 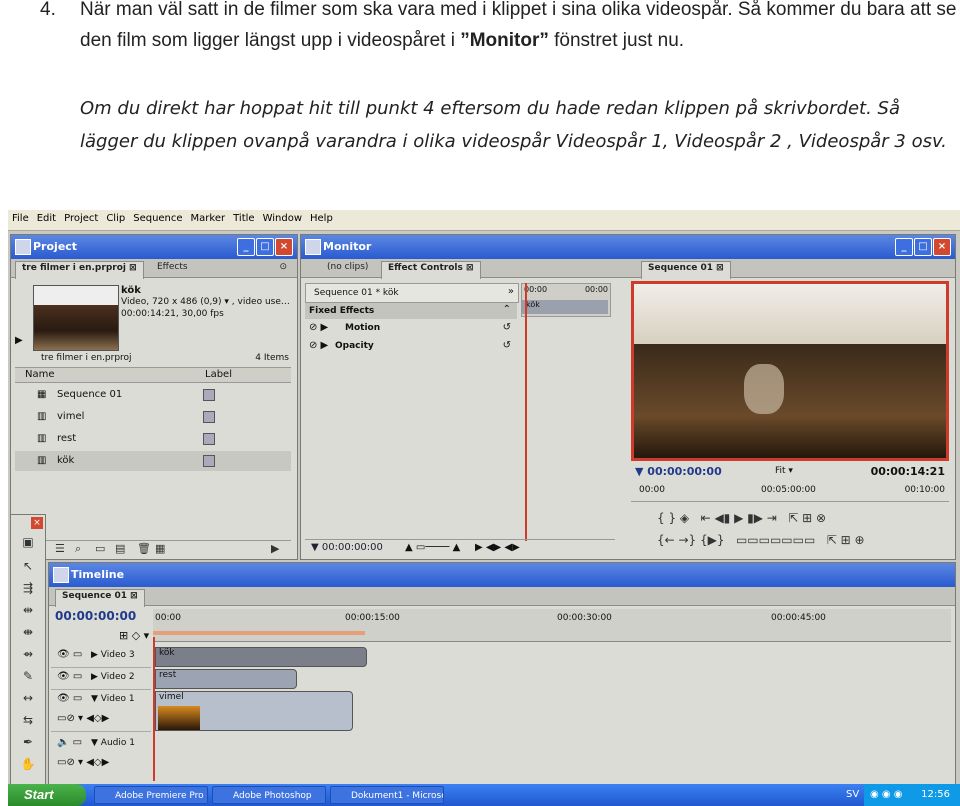 What do you see at coordinates (46, 217) in the screenshot?
I see `menu-edit: Edit` at bounding box center [46, 217].